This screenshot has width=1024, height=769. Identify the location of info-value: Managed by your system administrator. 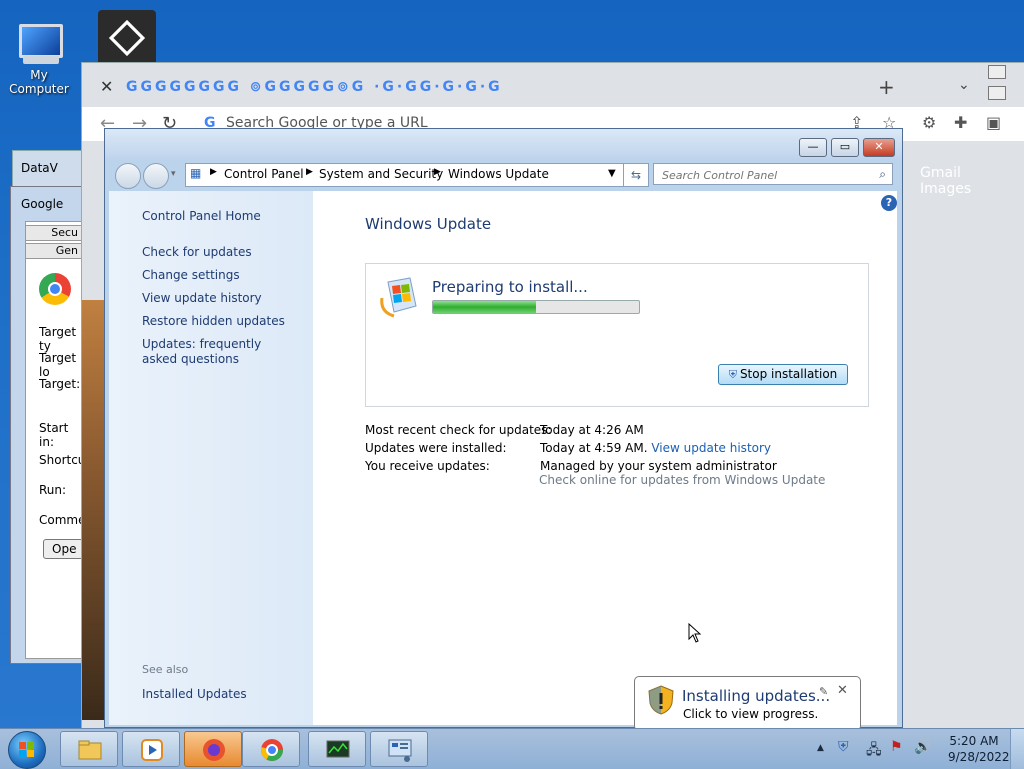
(658, 466).